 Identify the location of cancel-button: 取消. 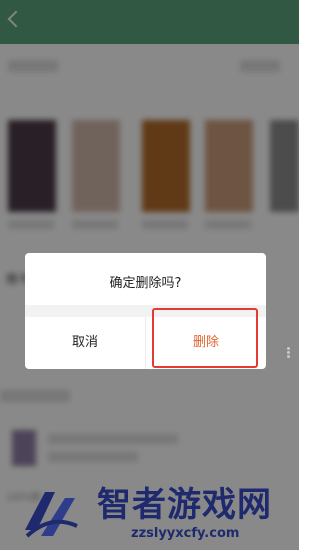
(85, 343).